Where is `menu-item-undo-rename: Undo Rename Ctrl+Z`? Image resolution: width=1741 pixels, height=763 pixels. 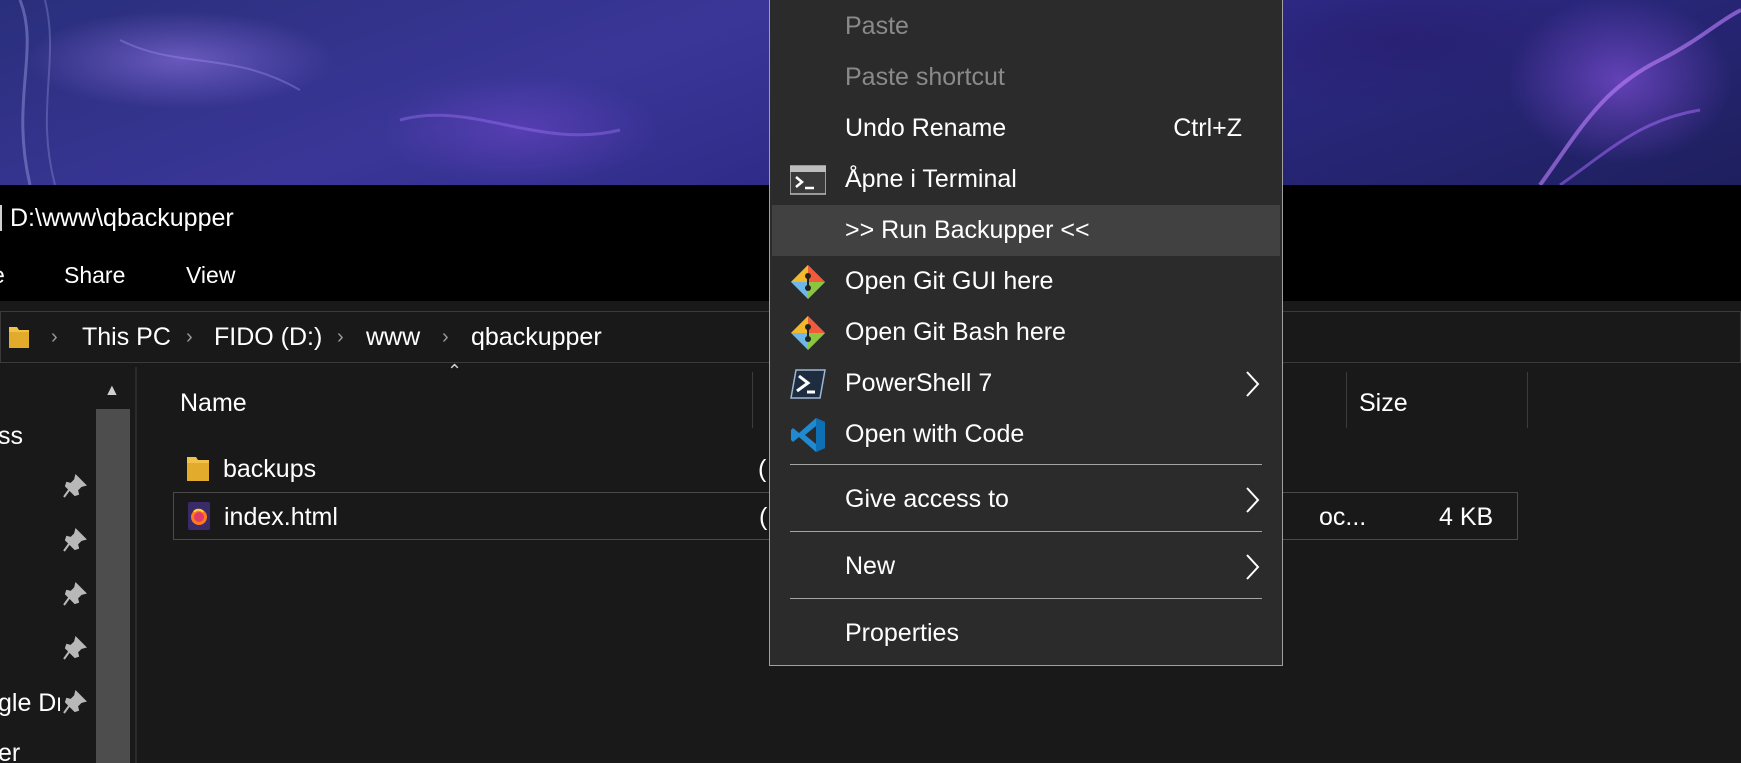 menu-item-undo-rename: Undo Rename Ctrl+Z is located at coordinates (1026, 128).